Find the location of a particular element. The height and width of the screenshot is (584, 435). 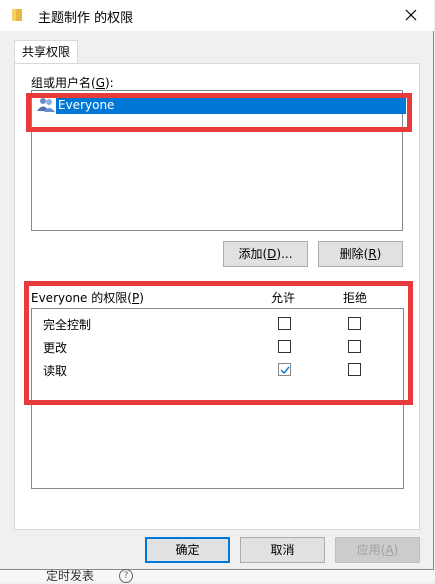

read-allow-checkbox is located at coordinates (284, 369).